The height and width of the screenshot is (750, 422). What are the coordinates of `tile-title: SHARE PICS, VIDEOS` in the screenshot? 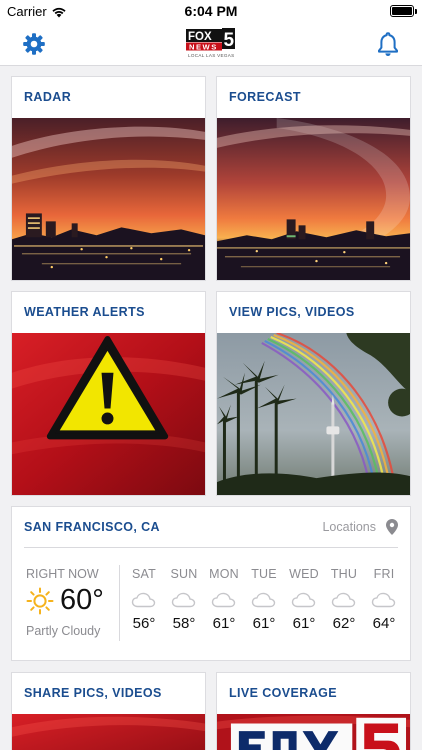 It's located at (93, 693).